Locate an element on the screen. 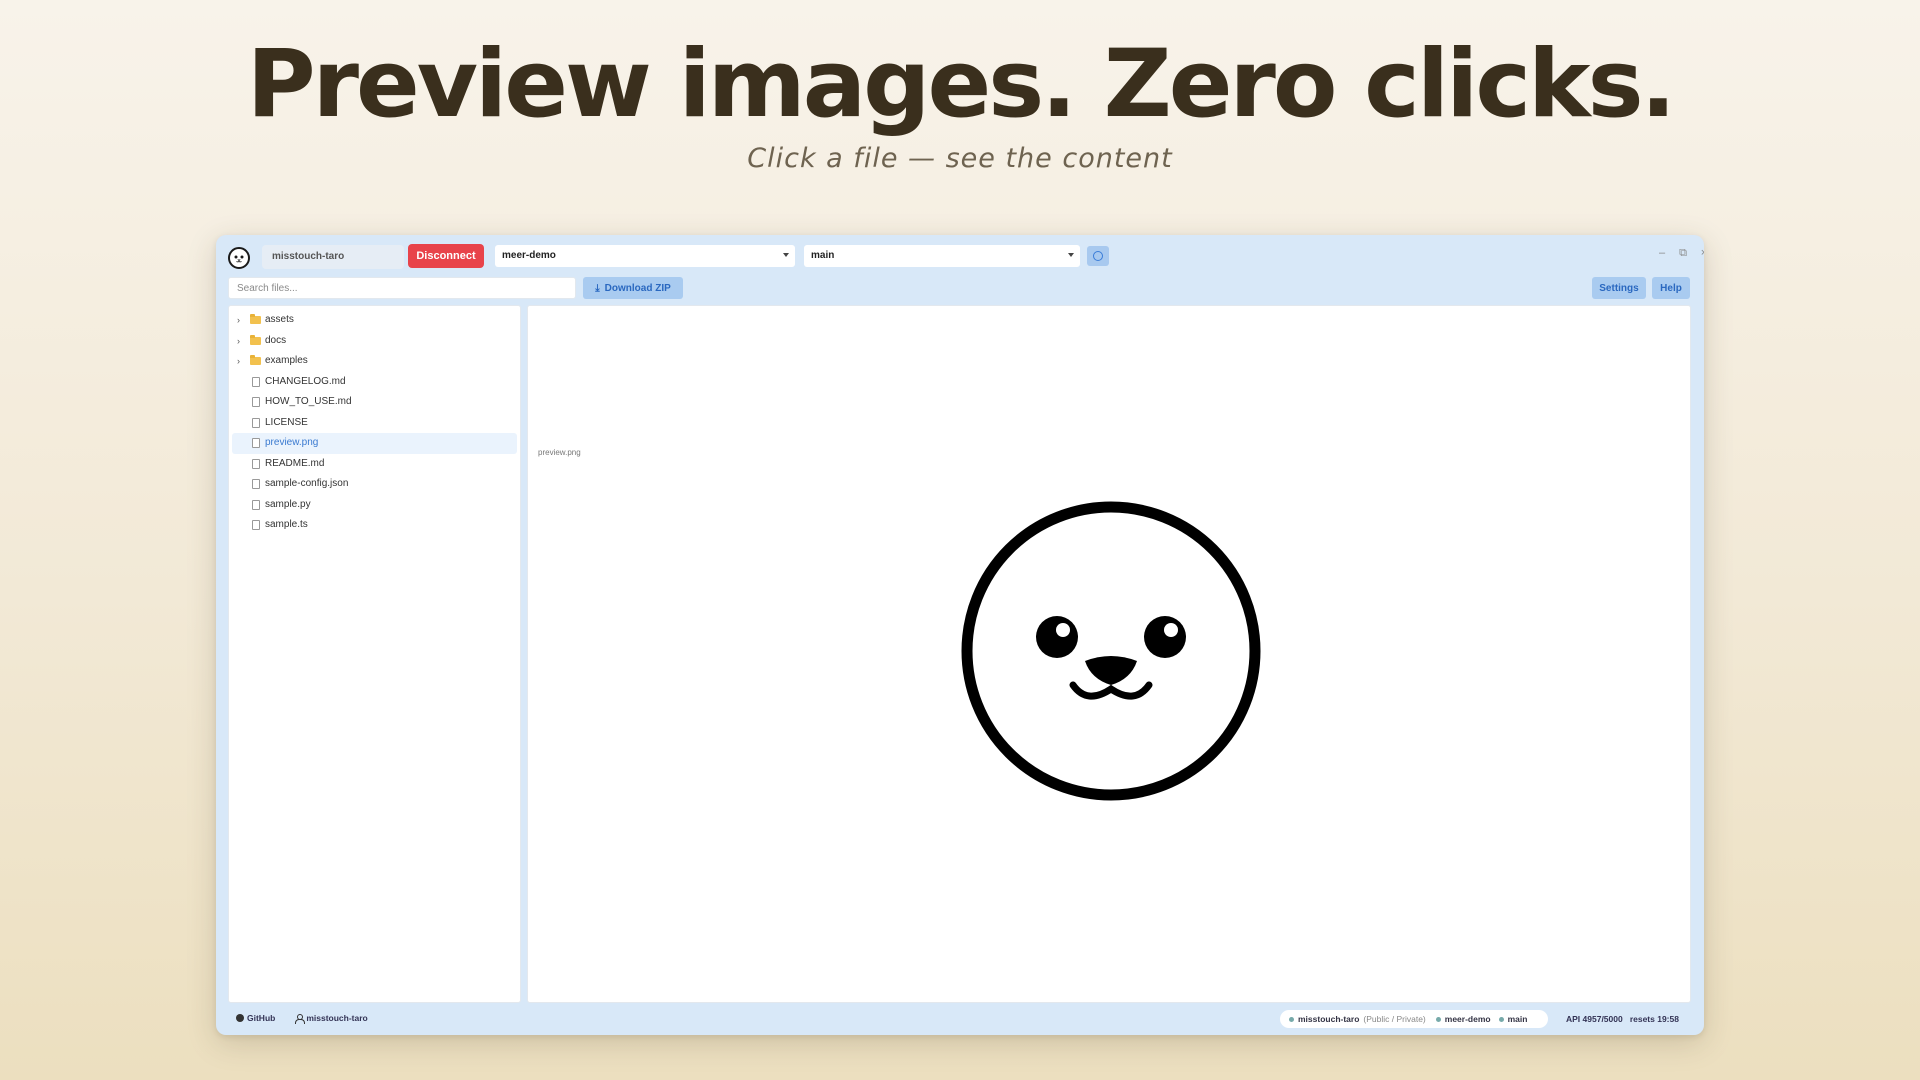  status-user: misstouch-taro is located at coordinates (1329, 1019).